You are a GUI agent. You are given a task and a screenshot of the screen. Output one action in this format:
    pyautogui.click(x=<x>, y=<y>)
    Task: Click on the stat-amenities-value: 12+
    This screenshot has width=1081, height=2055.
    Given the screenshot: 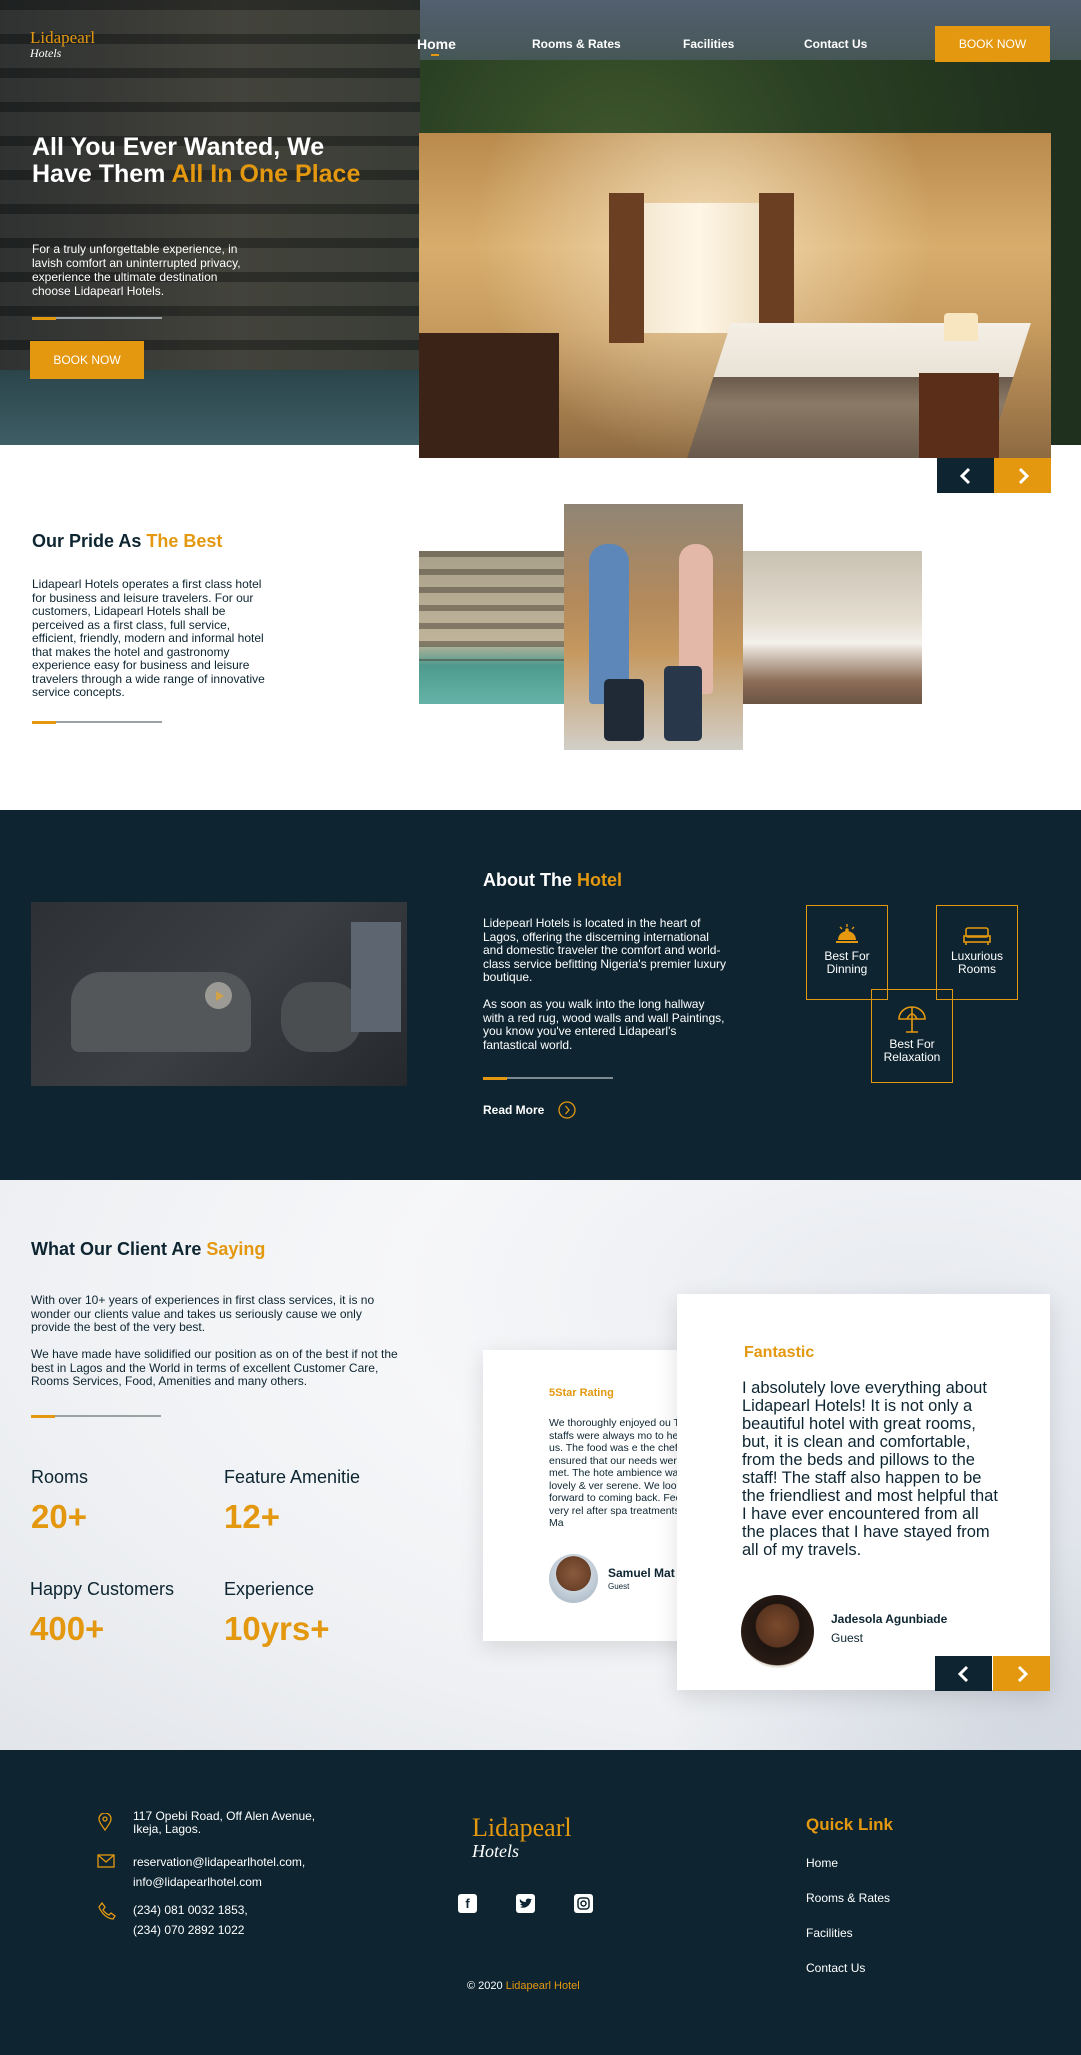 What is the action you would take?
    pyautogui.click(x=252, y=1516)
    